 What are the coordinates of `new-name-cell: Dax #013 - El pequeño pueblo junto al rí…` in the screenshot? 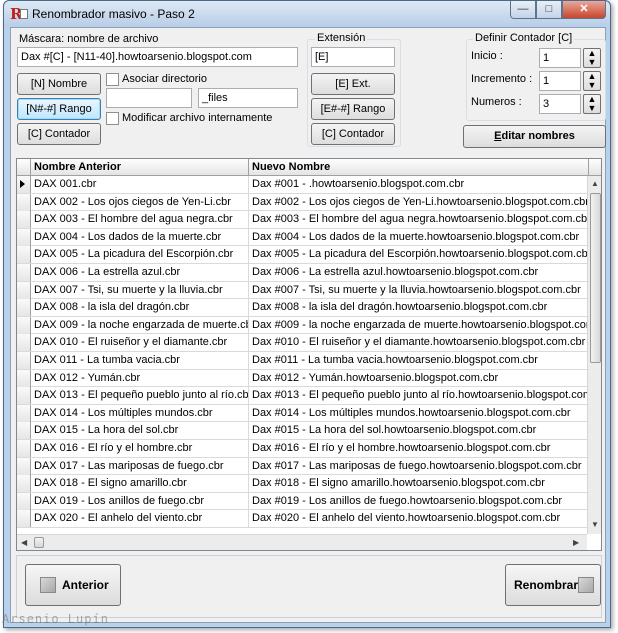 It's located at (419, 396).